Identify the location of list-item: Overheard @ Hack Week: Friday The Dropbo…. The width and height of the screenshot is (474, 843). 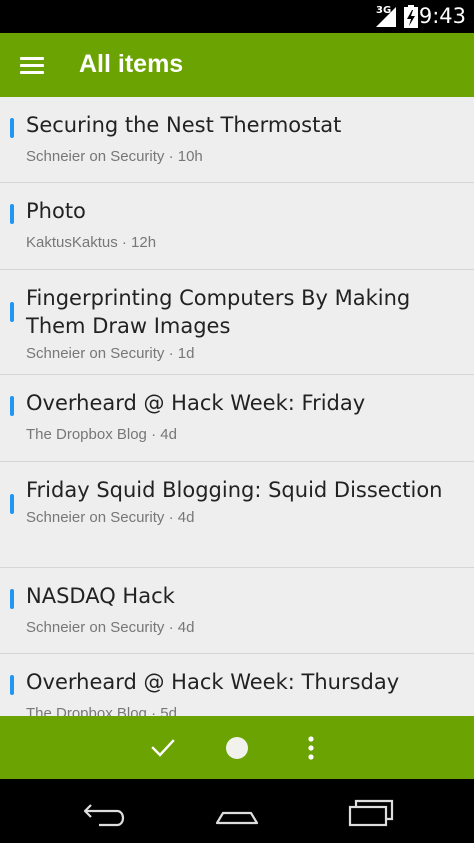
(237, 418).